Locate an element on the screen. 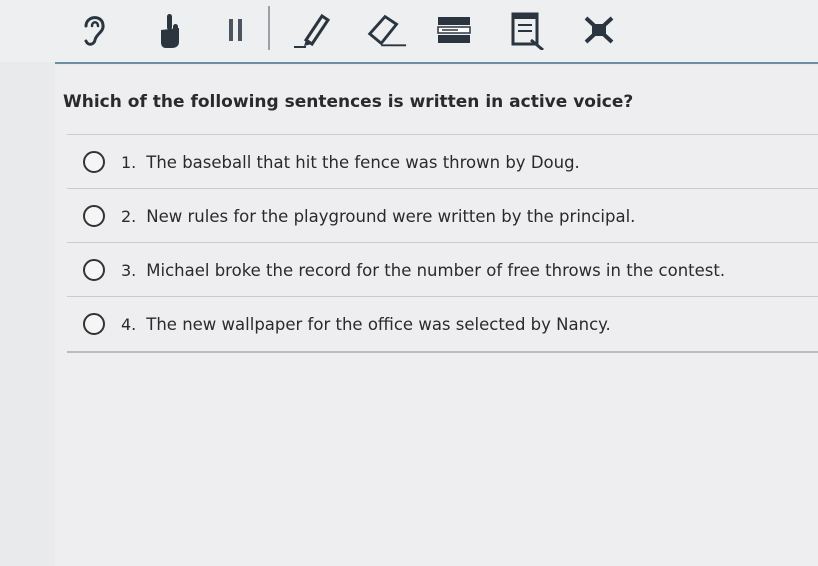 Image resolution: width=818 pixels, height=566 pixels. pointer-button is located at coordinates (170, 30).